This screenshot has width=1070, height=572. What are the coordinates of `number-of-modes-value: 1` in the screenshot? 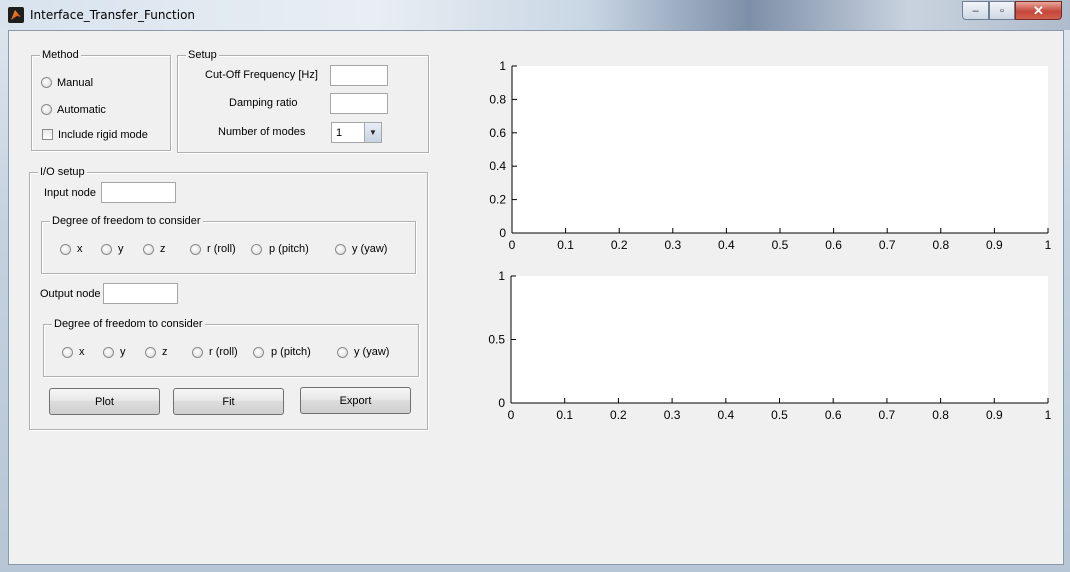 It's located at (339, 133).